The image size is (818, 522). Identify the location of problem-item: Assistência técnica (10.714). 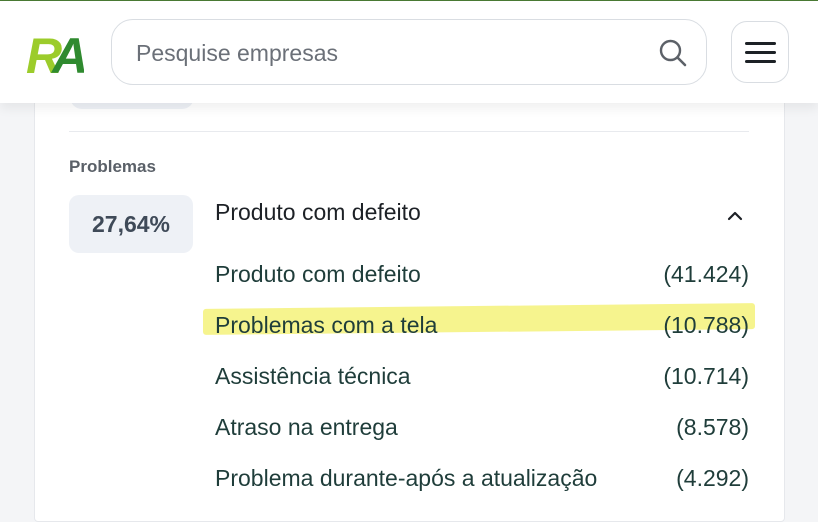
(482, 376).